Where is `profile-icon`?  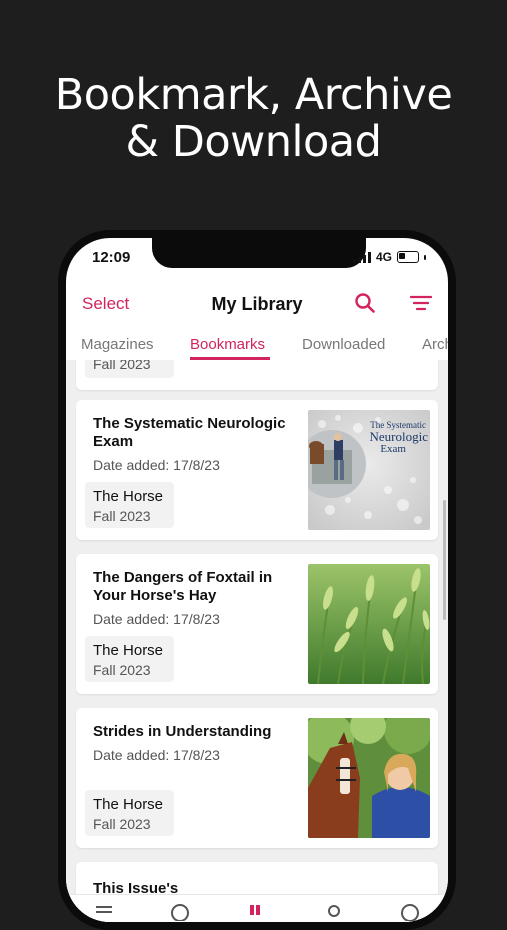 profile-icon is located at coordinates (334, 911).